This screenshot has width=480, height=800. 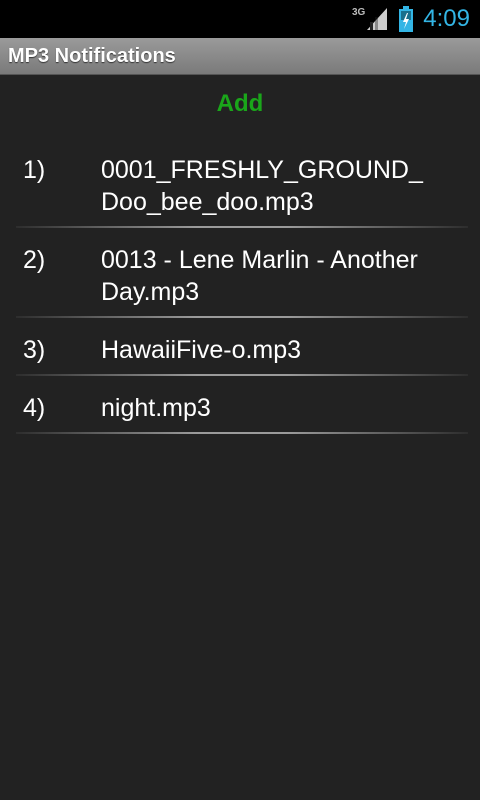 What do you see at coordinates (377, 19) in the screenshot?
I see `signal-icon` at bounding box center [377, 19].